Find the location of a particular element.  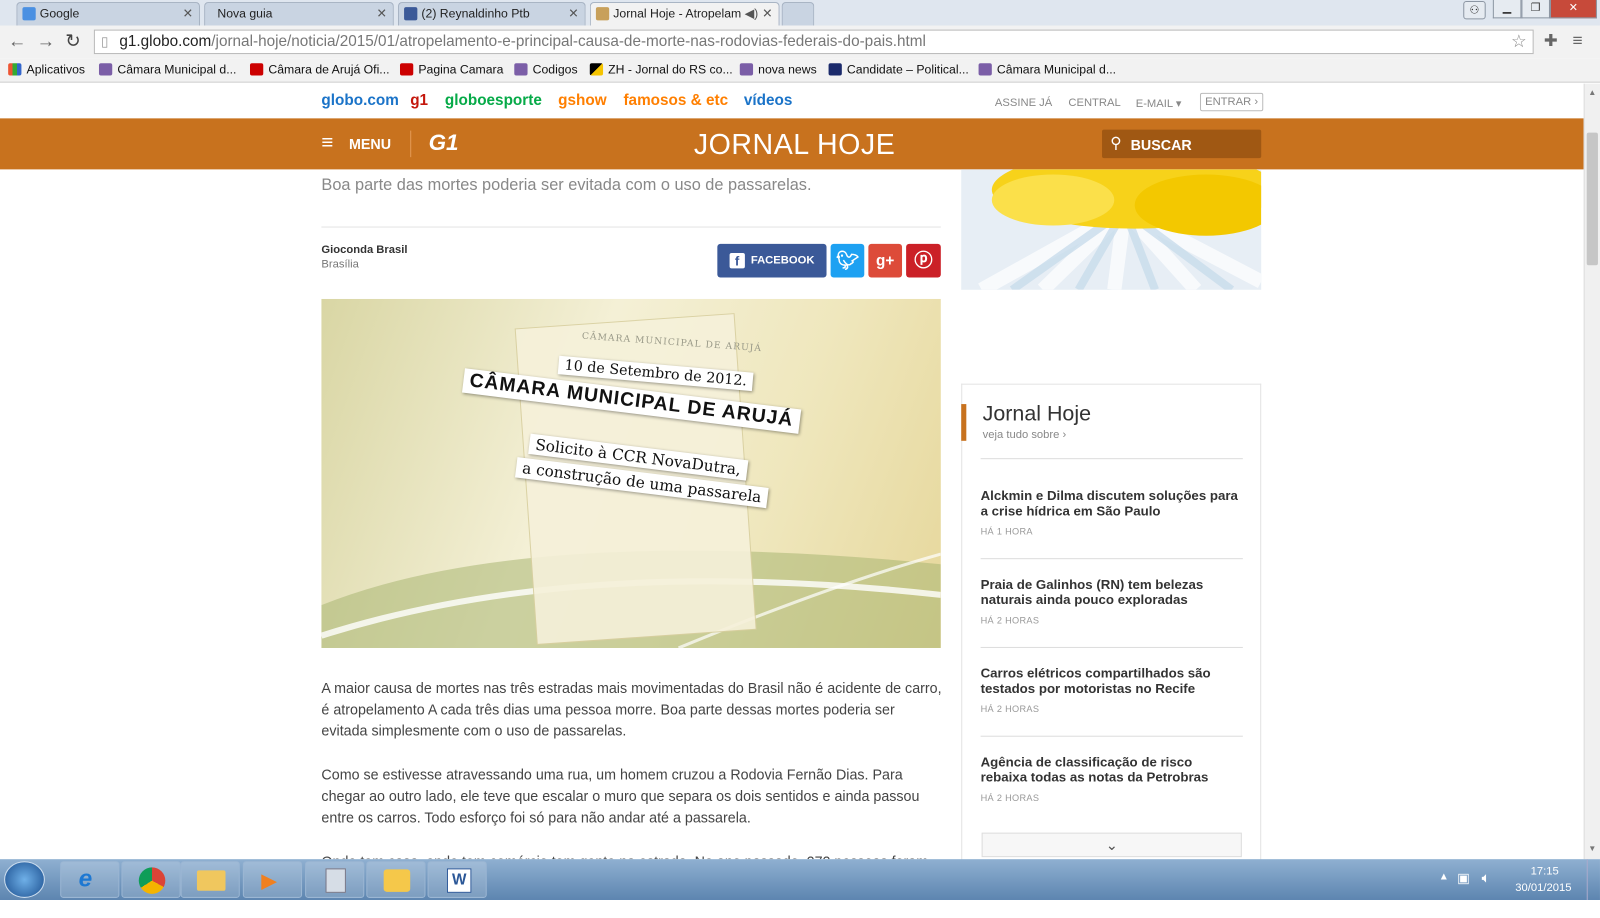

gshow-link: gshow is located at coordinates (582, 100).